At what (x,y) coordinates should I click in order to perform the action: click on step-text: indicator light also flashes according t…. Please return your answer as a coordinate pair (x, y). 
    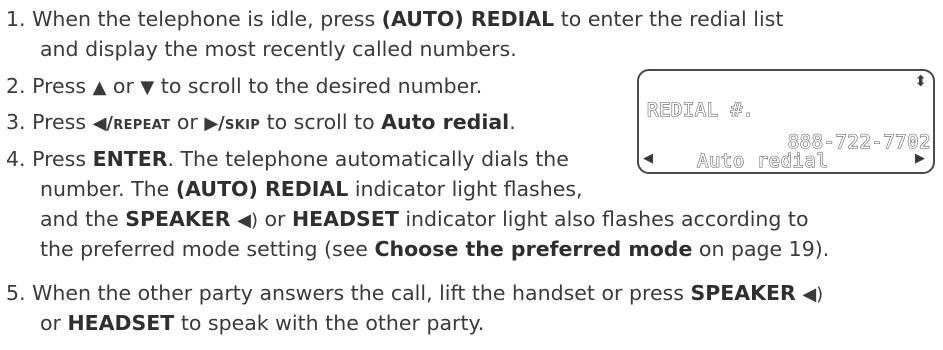
    Looking at the image, I should click on (603, 219).